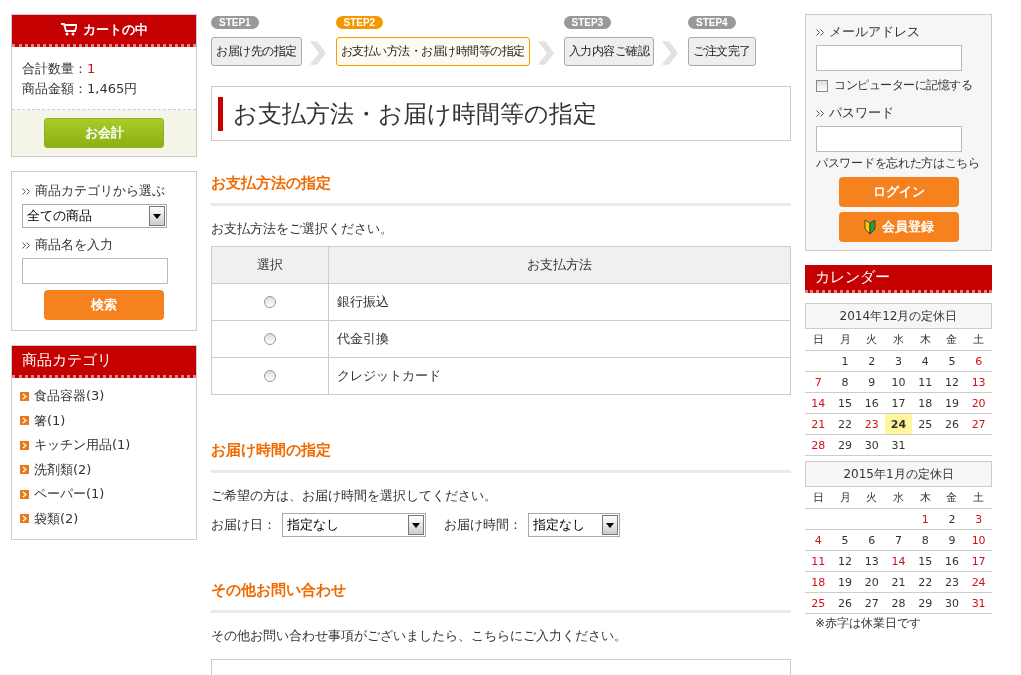 The image size is (1021, 675). What do you see at coordinates (845, 340) in the screenshot?
I see `weekday-header: 月` at bounding box center [845, 340].